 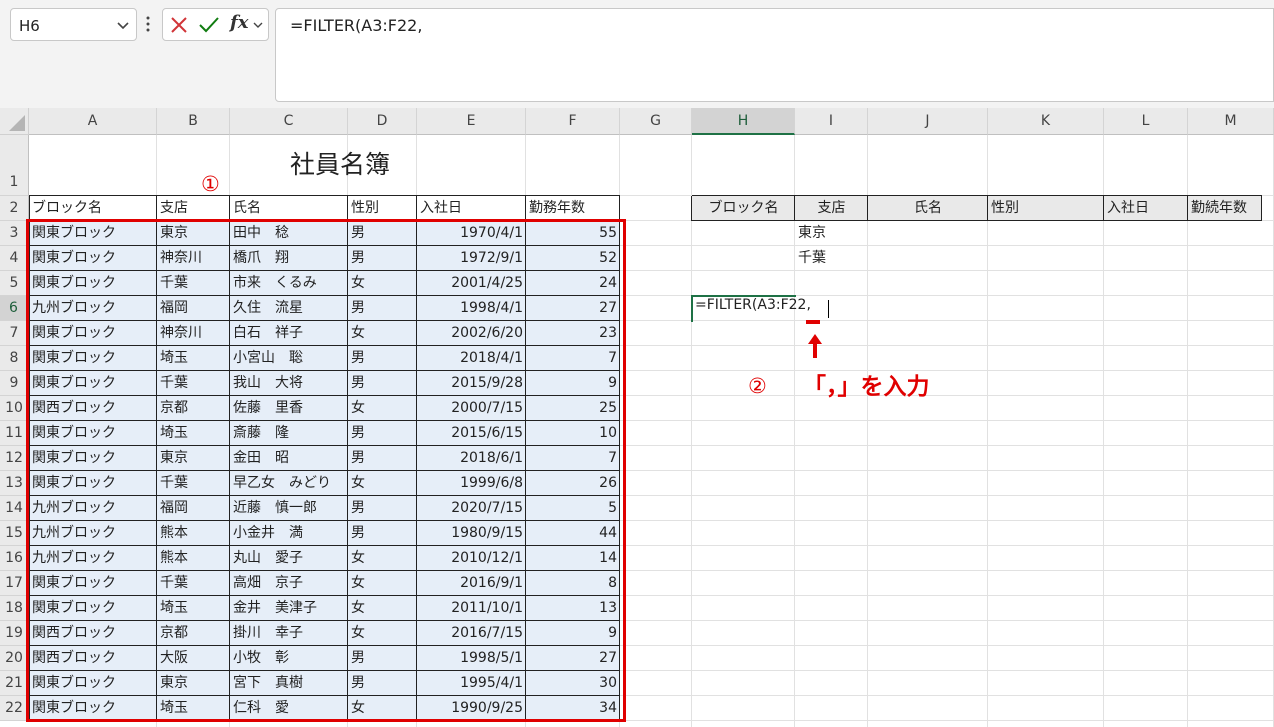 I want to click on row-header-19: 19, so click(x=14, y=633).